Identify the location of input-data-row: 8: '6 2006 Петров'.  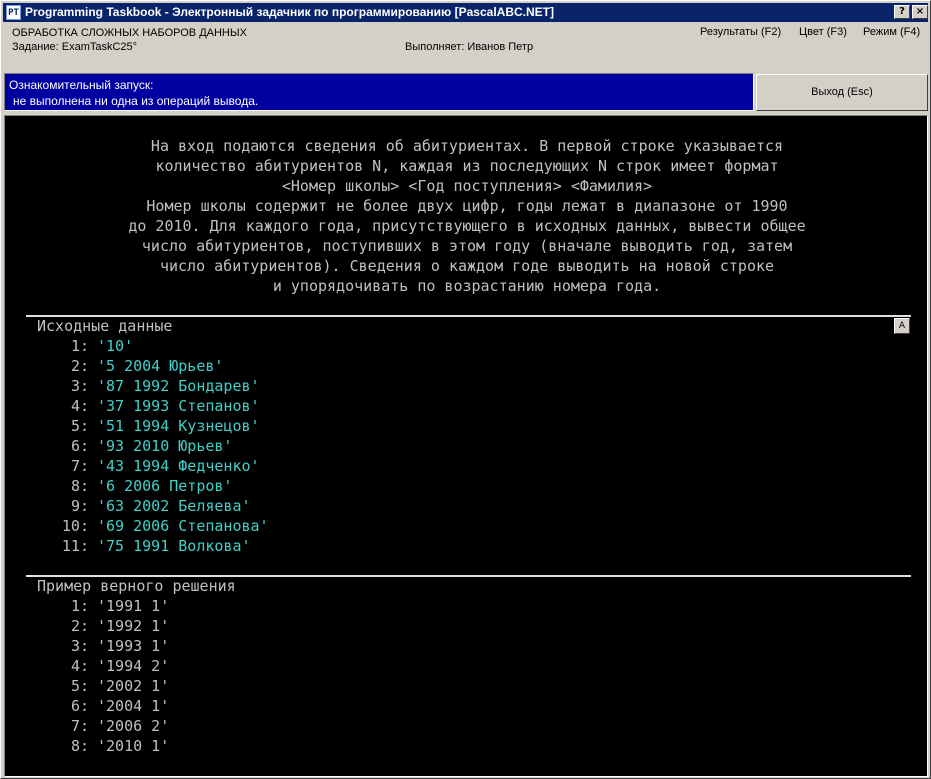
(135, 486).